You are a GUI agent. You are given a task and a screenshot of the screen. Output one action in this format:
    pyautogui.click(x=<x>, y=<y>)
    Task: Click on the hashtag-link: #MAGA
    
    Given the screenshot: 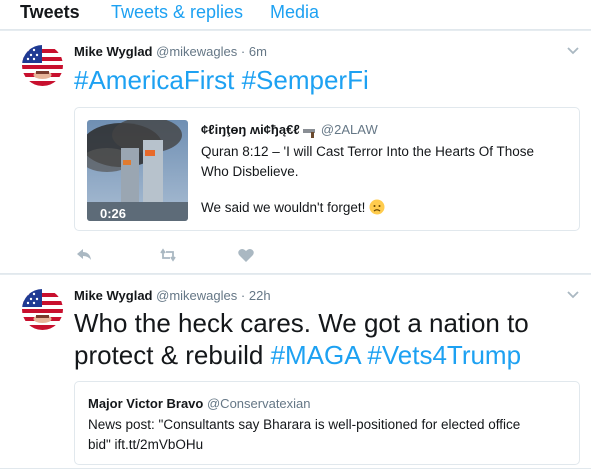 What is the action you would take?
    pyautogui.click(x=316, y=355)
    